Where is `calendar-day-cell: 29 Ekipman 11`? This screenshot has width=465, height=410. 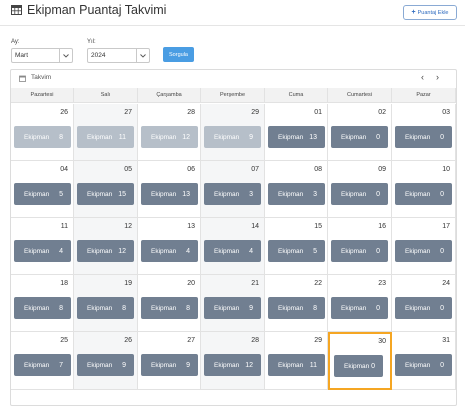 calendar-day-cell: 29 Ekipman 11 is located at coordinates (296, 361).